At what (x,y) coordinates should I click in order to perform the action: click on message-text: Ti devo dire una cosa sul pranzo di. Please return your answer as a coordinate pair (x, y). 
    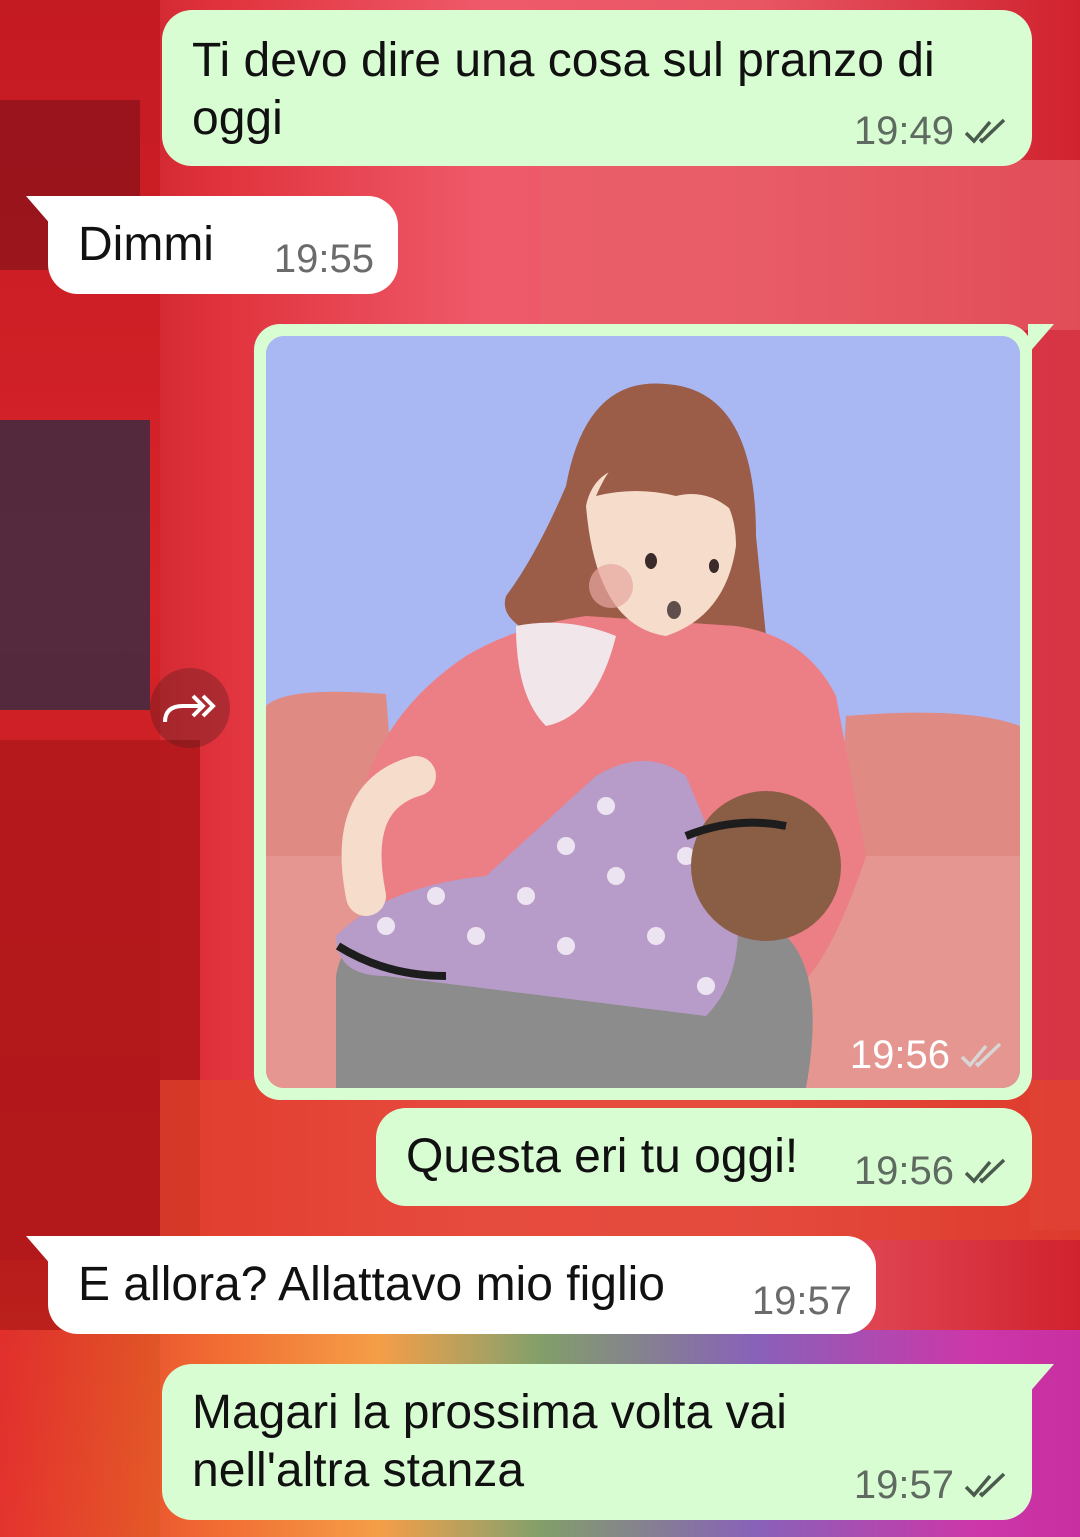
    Looking at the image, I should click on (563, 60).